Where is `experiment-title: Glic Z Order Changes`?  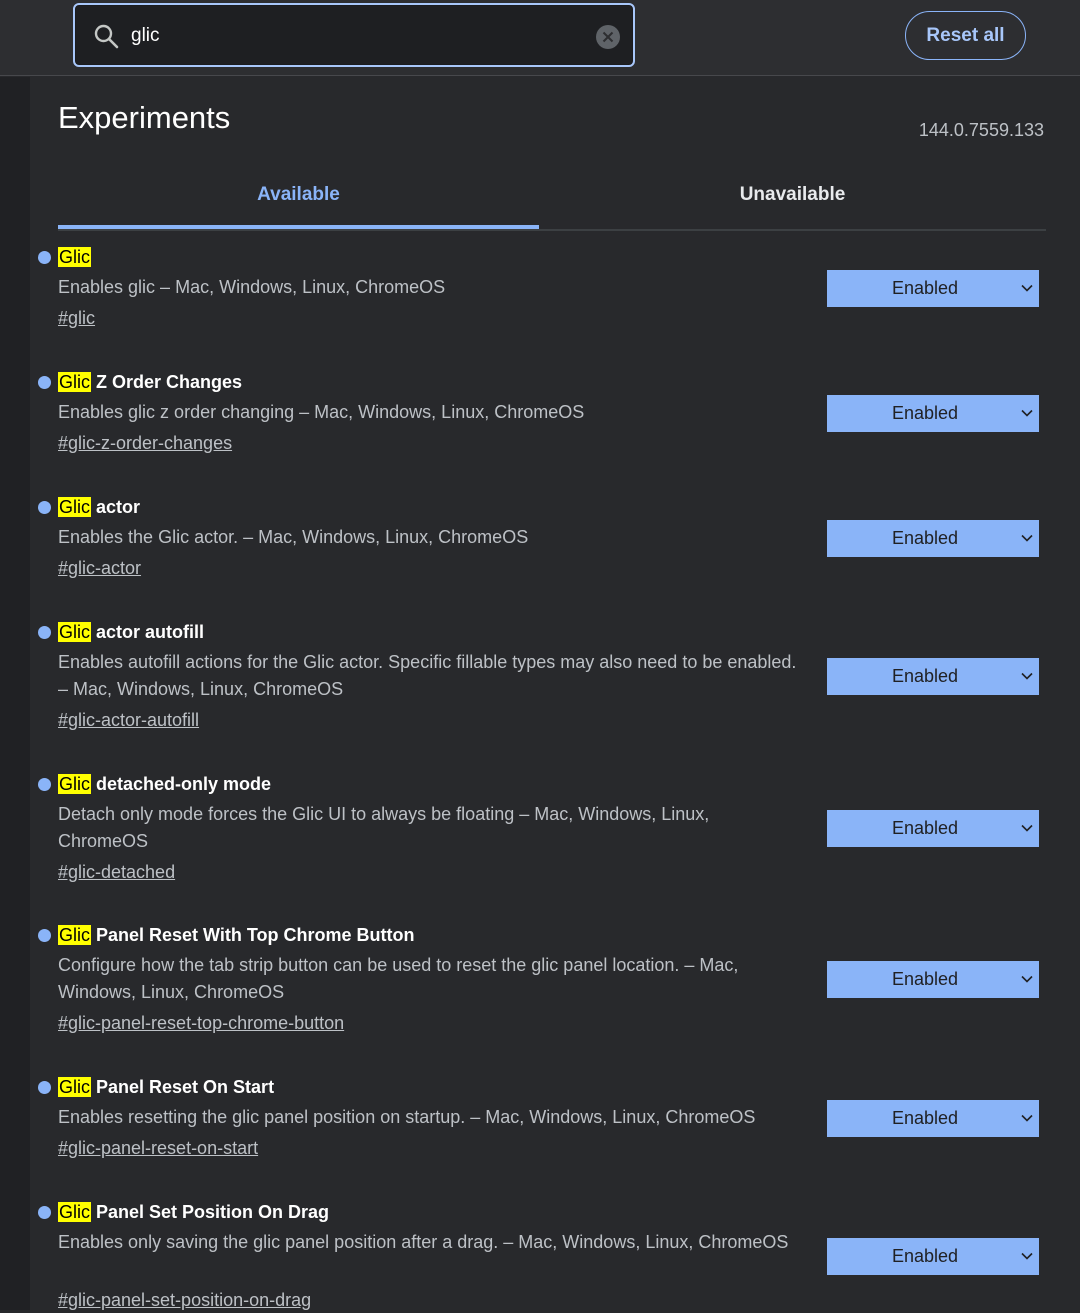 experiment-title: Glic Z Order Changes is located at coordinates (150, 382).